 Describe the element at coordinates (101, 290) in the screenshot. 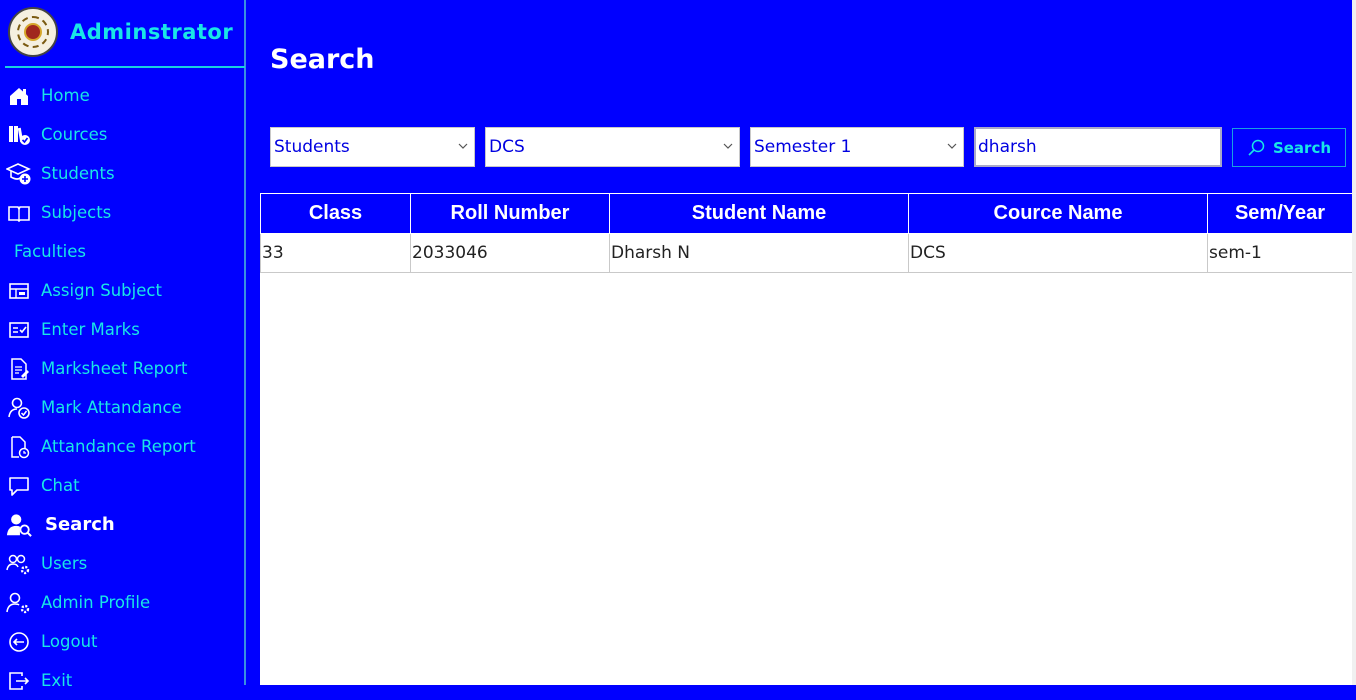

I see `sidebar-item-label: Assign Subject` at that location.